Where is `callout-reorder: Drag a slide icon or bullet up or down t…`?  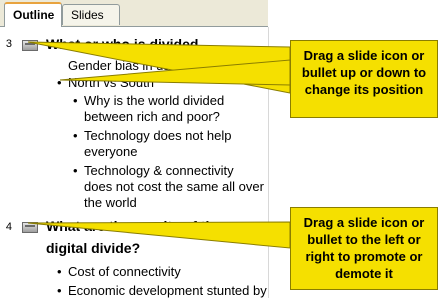 callout-reorder: Drag a slide icon or bullet up or down t… is located at coordinates (364, 79).